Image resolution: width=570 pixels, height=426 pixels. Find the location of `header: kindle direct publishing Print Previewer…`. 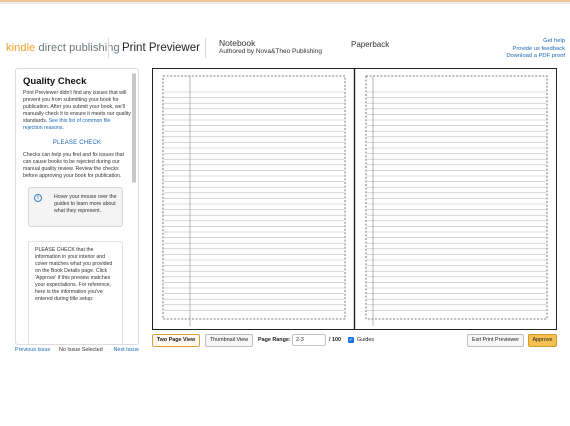

header: kindle direct publishing Print Previewer… is located at coordinates (285, 49).